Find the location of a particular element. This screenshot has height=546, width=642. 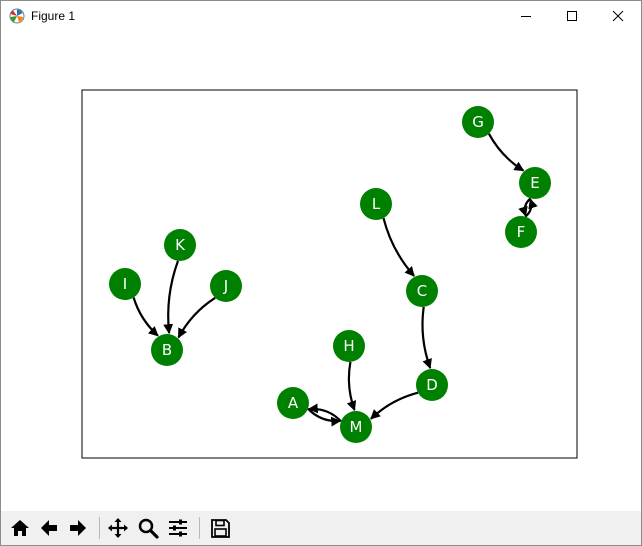

node-label: J is located at coordinates (225, 286).